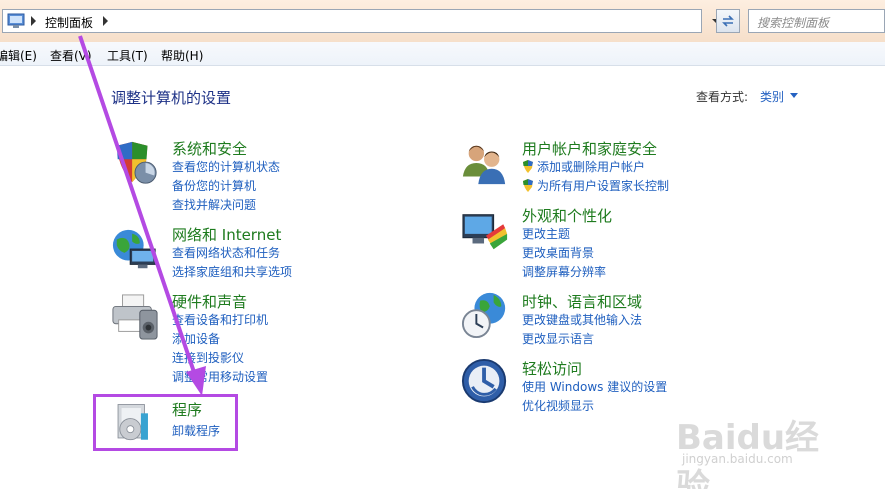  I want to click on link-view-computer-status: 查看您的计算机状态, so click(226, 166).